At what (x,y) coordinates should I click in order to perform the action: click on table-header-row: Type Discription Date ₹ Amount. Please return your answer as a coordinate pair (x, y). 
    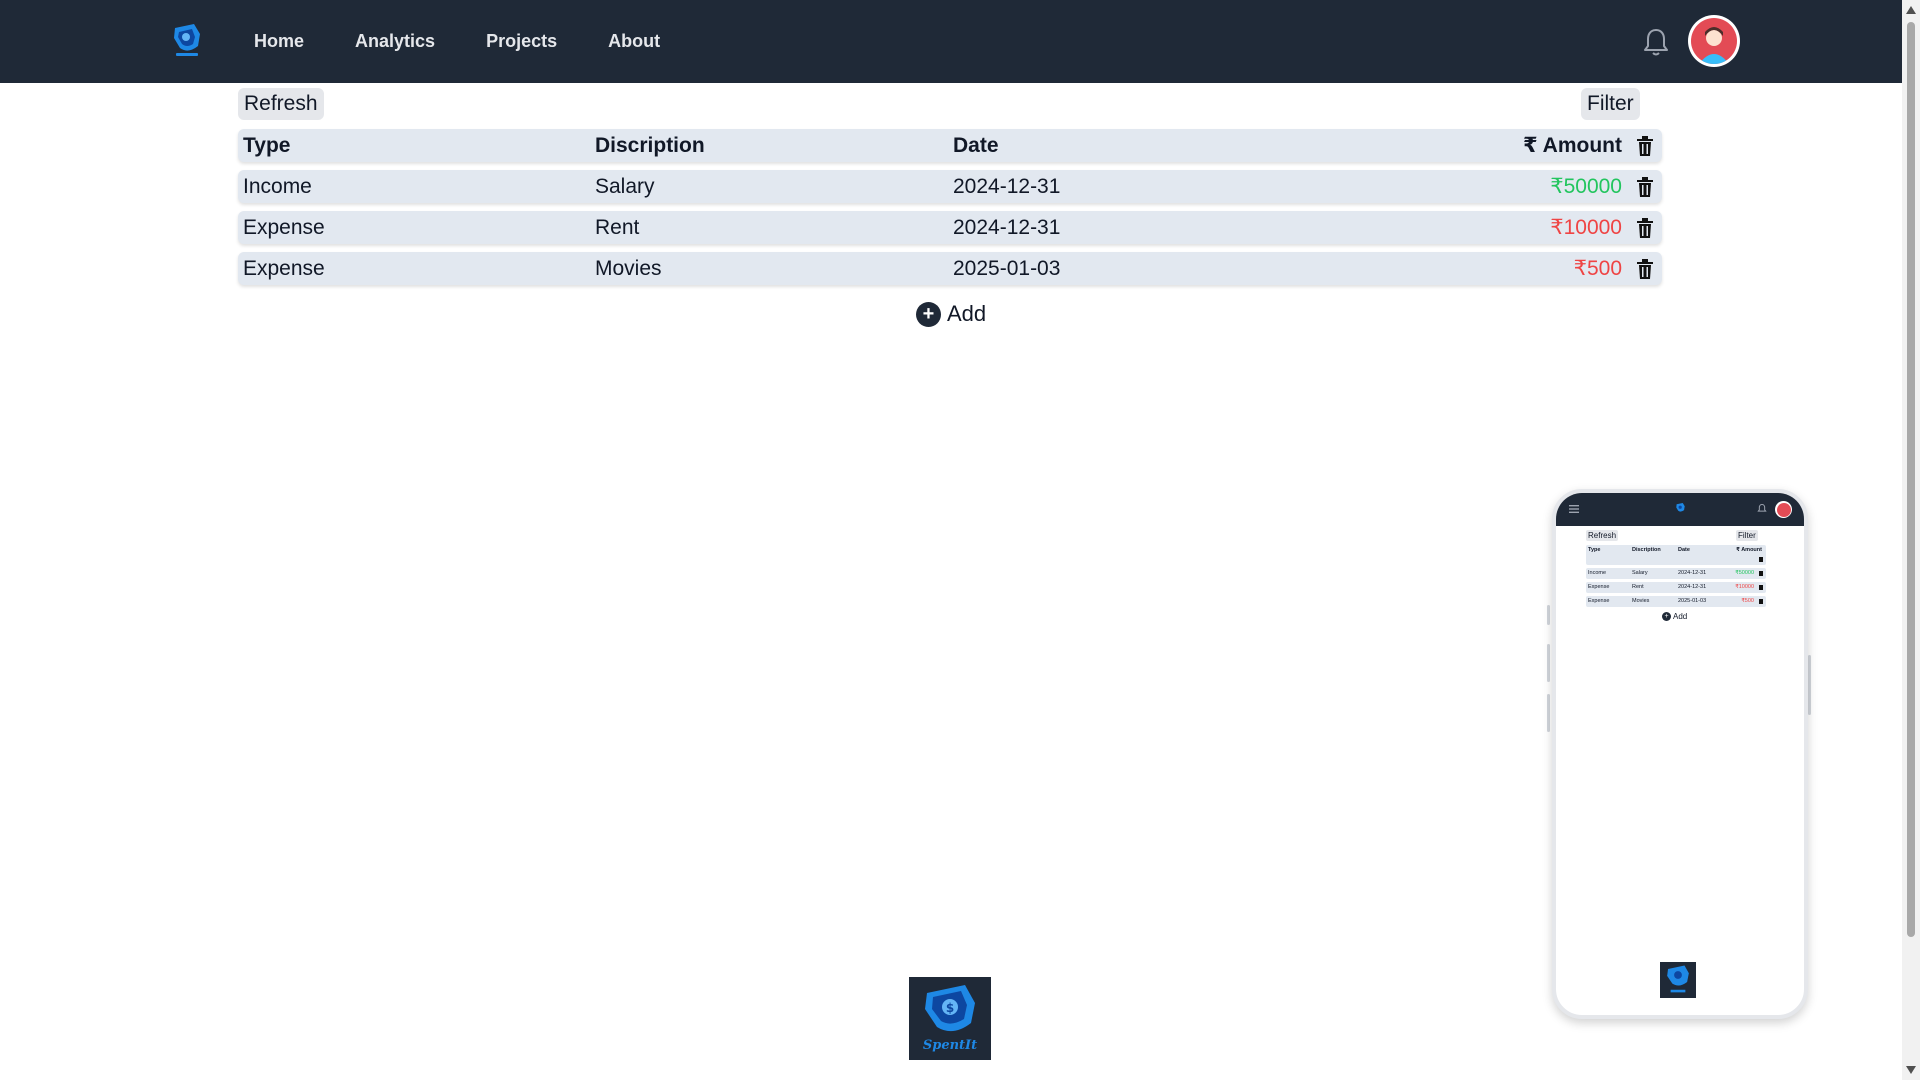
    Looking at the image, I should click on (950, 145).